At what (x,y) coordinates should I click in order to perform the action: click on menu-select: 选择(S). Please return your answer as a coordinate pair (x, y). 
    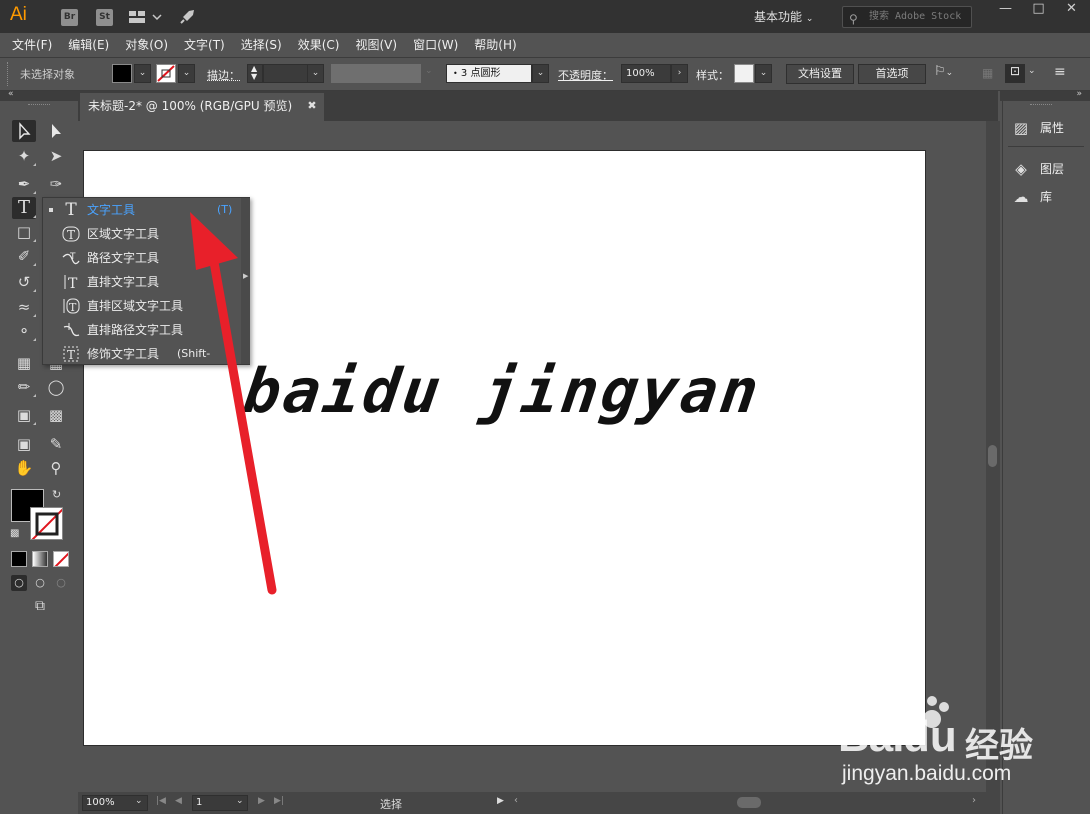
    Looking at the image, I should click on (261, 45).